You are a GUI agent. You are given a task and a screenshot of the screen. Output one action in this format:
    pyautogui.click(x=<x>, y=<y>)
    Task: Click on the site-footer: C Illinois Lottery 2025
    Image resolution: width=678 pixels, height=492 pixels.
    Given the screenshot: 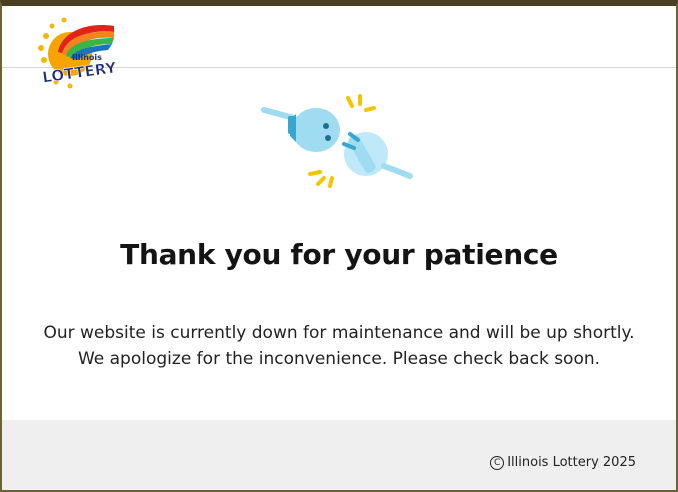 What is the action you would take?
    pyautogui.click(x=339, y=455)
    